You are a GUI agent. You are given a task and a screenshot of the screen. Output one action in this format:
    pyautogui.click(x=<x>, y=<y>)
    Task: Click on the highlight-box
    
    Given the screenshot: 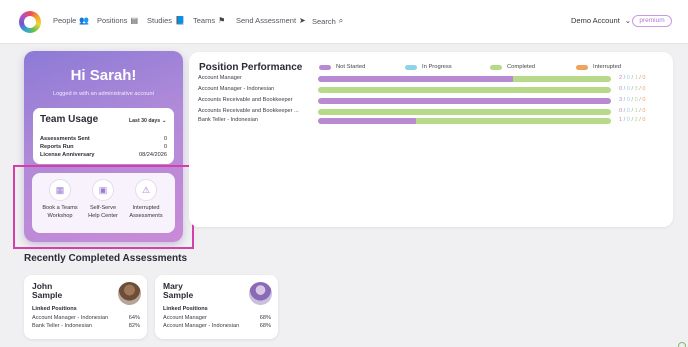 What is the action you would take?
    pyautogui.click(x=103, y=207)
    